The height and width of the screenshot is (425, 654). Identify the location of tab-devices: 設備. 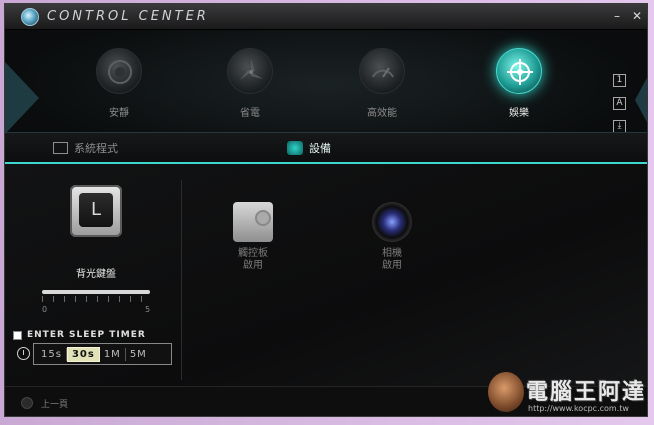
(309, 148).